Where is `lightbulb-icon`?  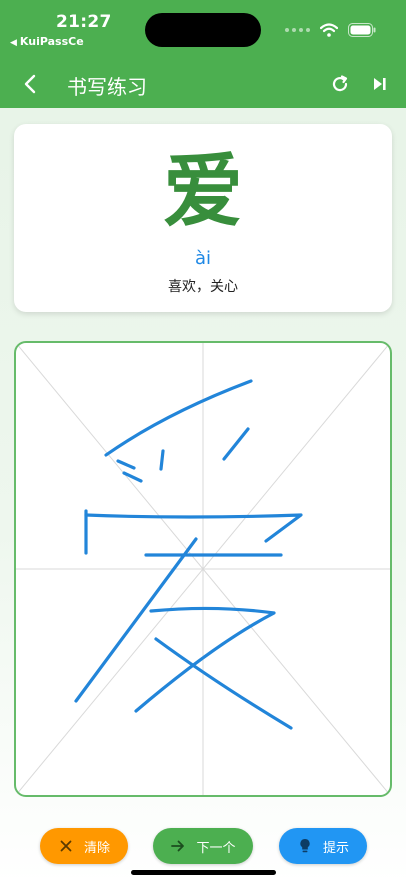
lightbulb-icon is located at coordinates (305, 846).